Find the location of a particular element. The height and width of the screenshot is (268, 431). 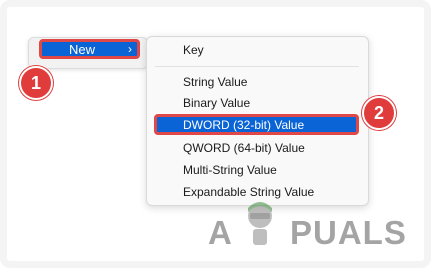

menu-item-multi-string-value: Multi-String Value is located at coordinates (230, 170).